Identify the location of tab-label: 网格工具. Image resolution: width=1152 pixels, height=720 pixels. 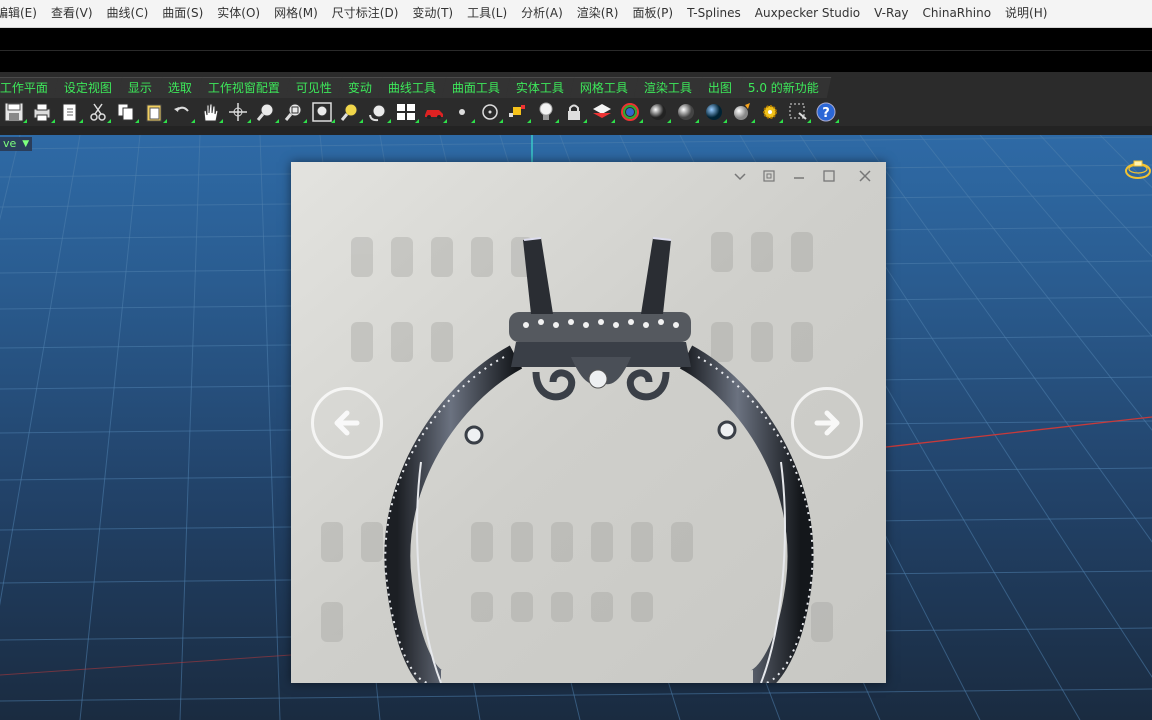
(604, 88).